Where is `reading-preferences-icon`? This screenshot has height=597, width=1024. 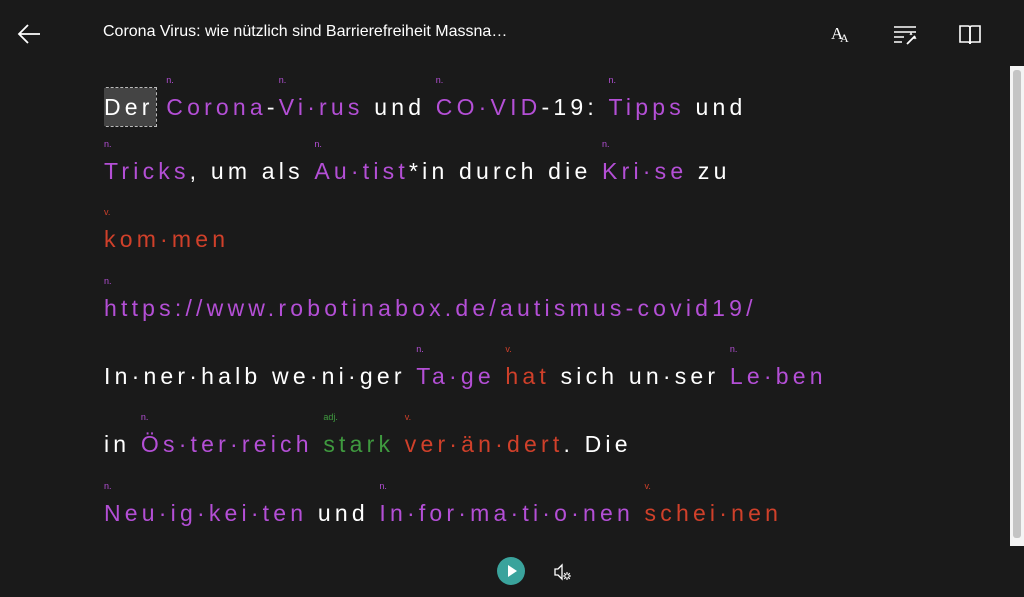
reading-preferences-icon is located at coordinates (970, 35).